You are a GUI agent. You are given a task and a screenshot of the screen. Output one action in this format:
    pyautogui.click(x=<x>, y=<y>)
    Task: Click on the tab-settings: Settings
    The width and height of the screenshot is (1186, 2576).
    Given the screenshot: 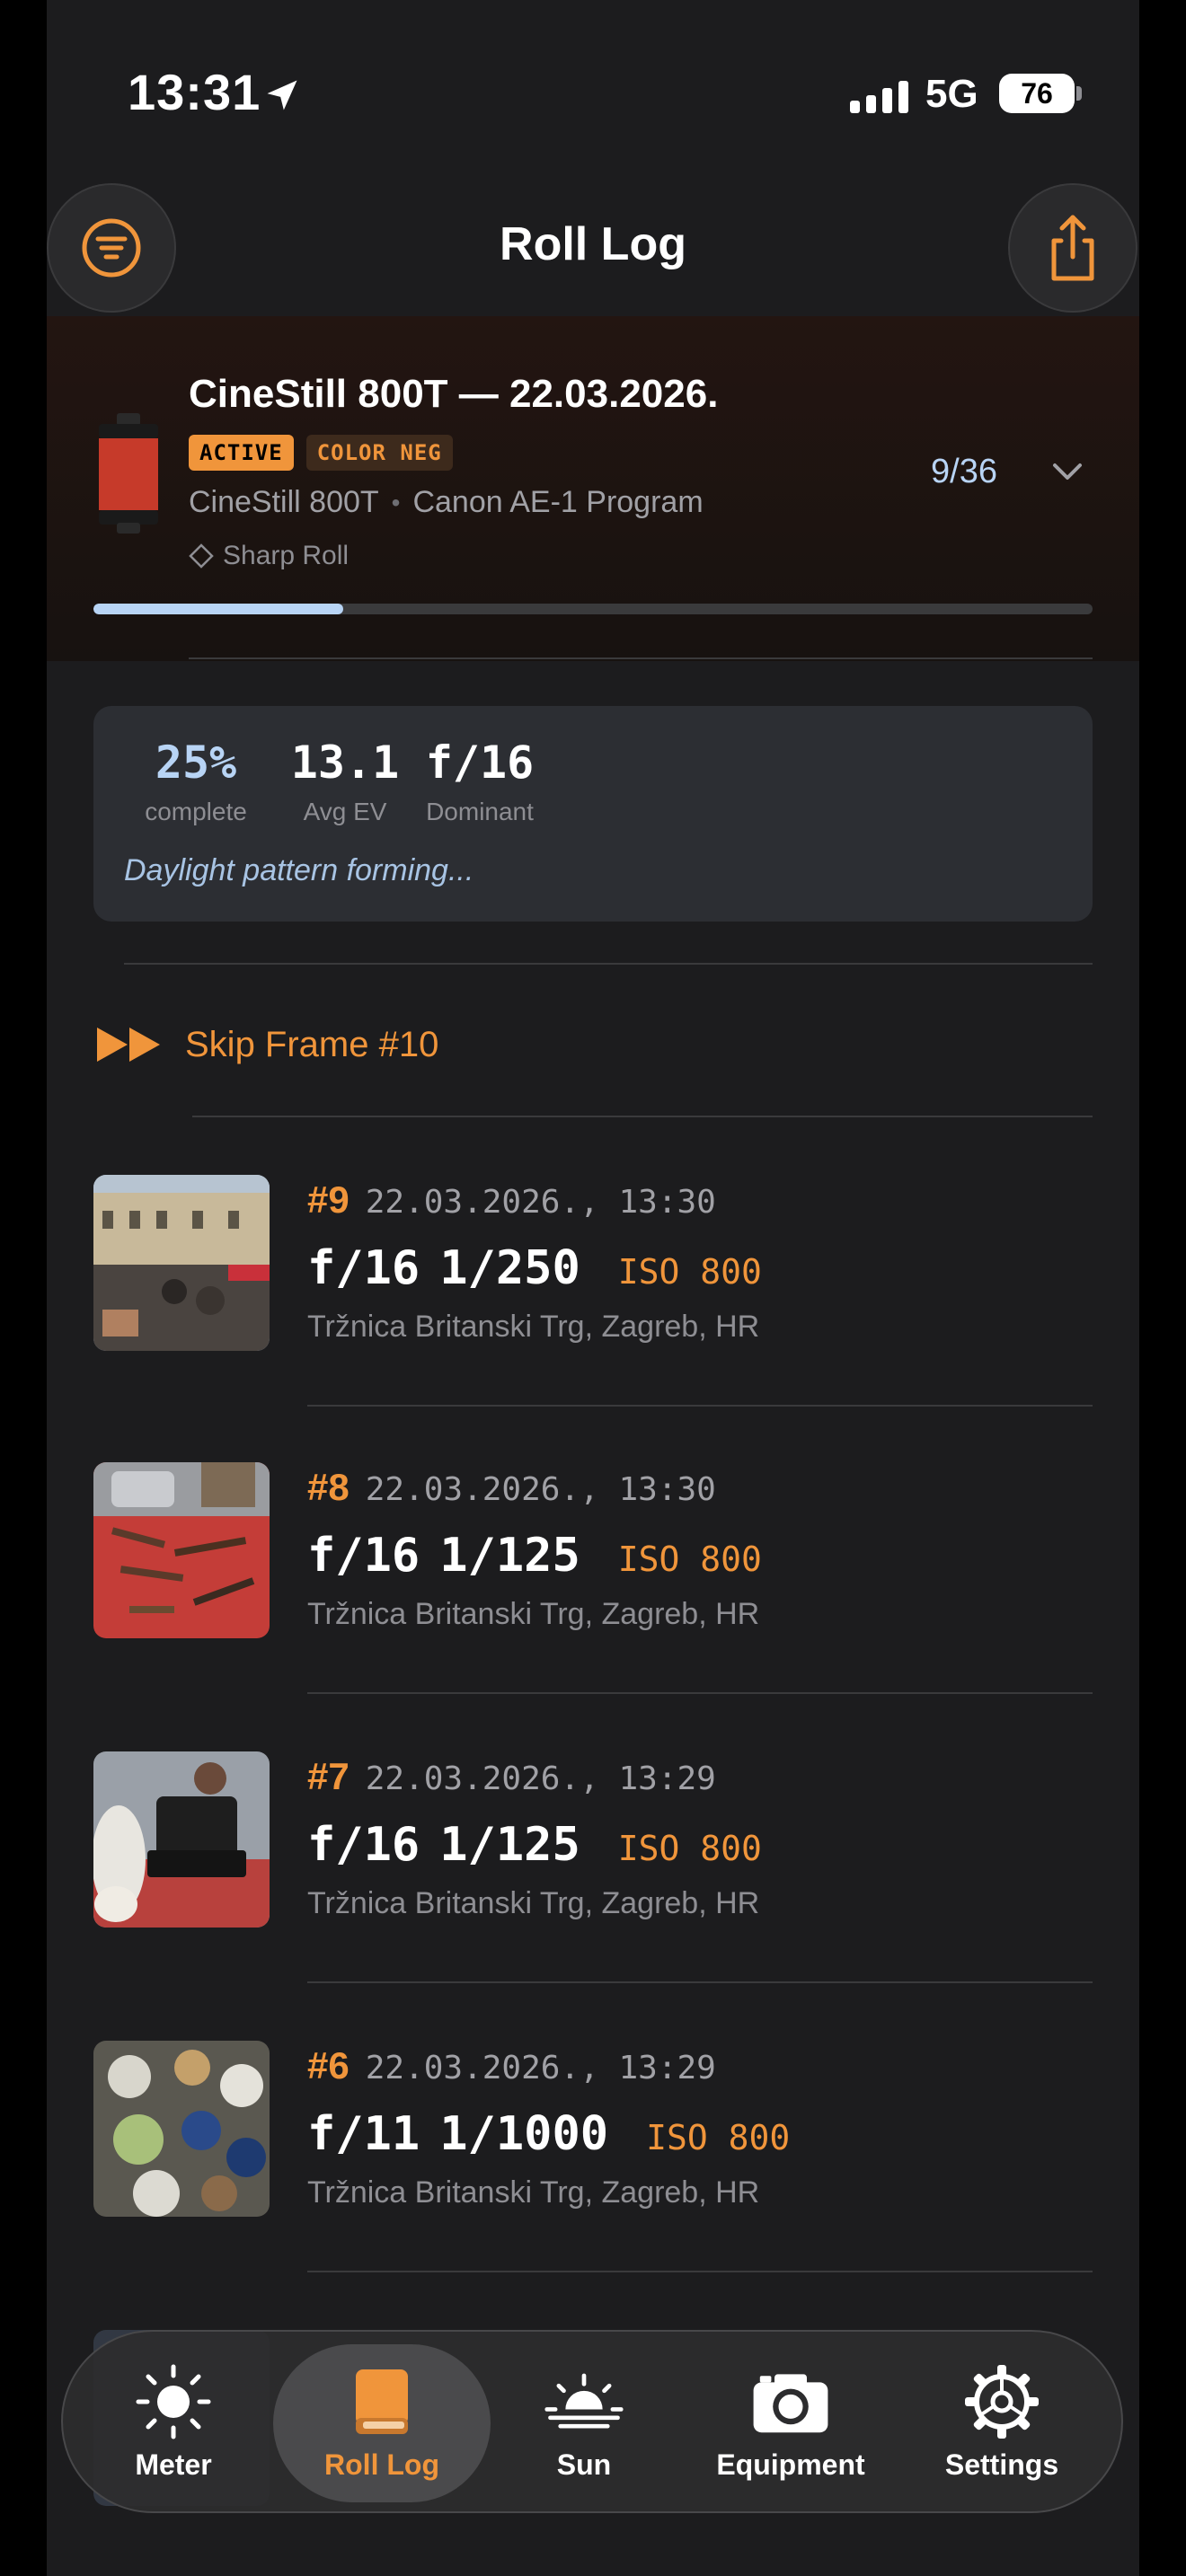 What is the action you would take?
    pyautogui.click(x=1001, y=2423)
    